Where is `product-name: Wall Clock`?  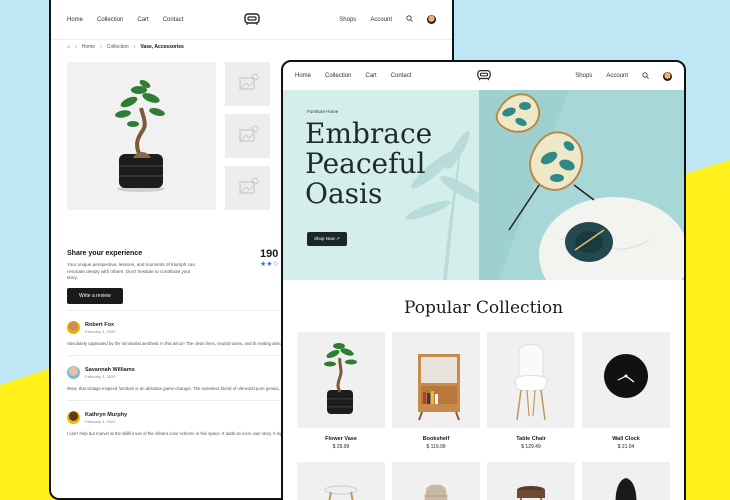
product-name: Wall Clock is located at coordinates (626, 439).